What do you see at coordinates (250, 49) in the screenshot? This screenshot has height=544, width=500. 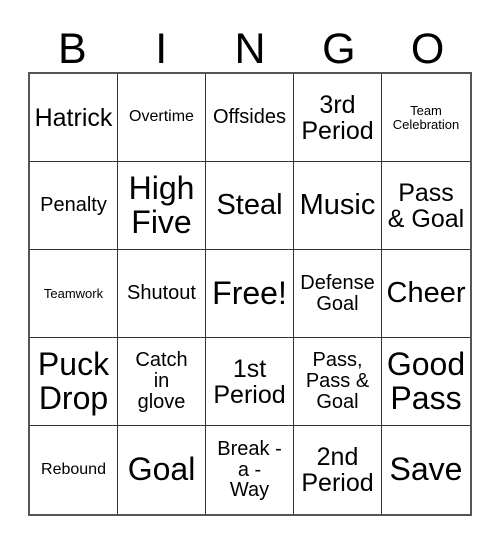 I see `bingo-header-letter-n: N` at bounding box center [250, 49].